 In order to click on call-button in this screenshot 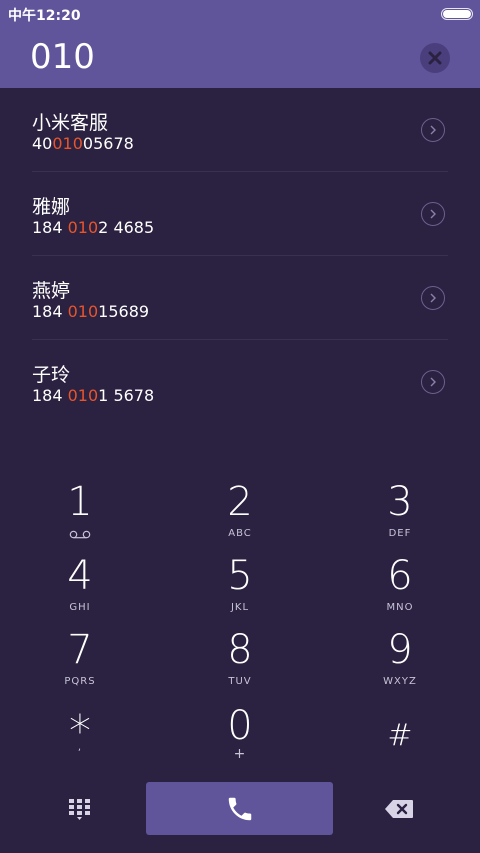, I will do `click(239, 808)`.